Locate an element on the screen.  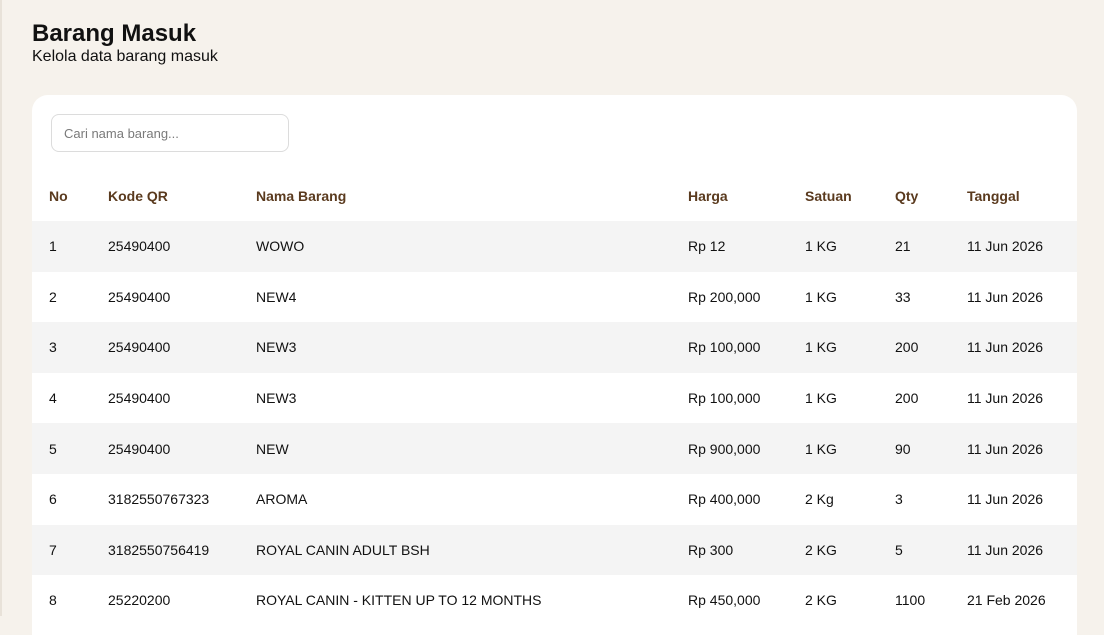
cell-kode-qr: 25220200 is located at coordinates (182, 600).